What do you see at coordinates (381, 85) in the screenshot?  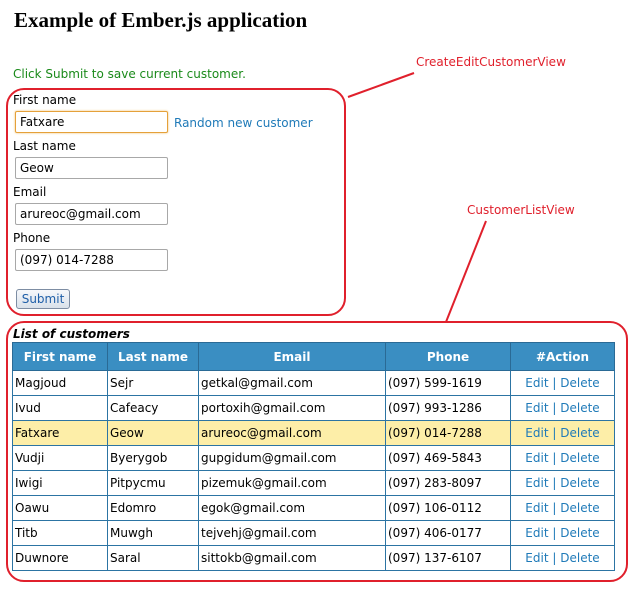 I see `callout-line-form` at bounding box center [381, 85].